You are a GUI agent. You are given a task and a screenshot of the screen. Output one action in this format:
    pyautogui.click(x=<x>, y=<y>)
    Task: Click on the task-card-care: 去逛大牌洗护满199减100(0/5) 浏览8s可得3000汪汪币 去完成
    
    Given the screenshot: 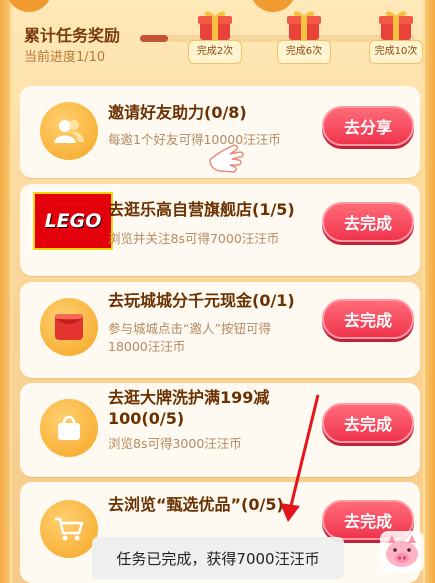 What is the action you would take?
    pyautogui.click(x=220, y=430)
    